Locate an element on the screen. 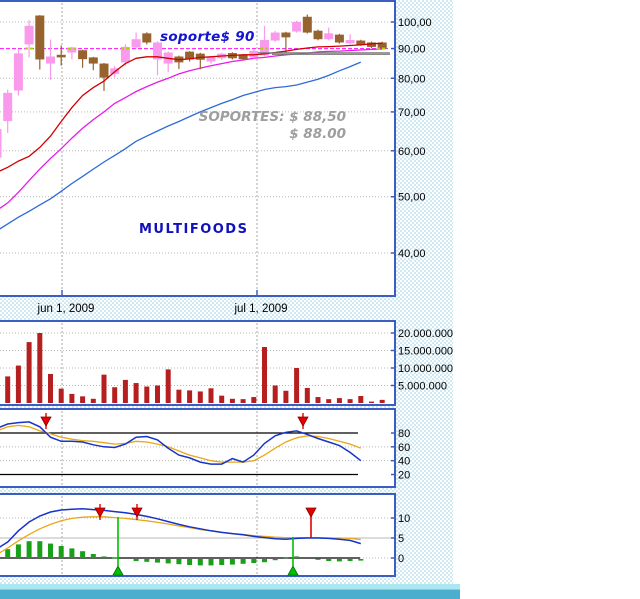 The image size is (640, 599). oscillator-tick-label: 40 is located at coordinates (404, 462).